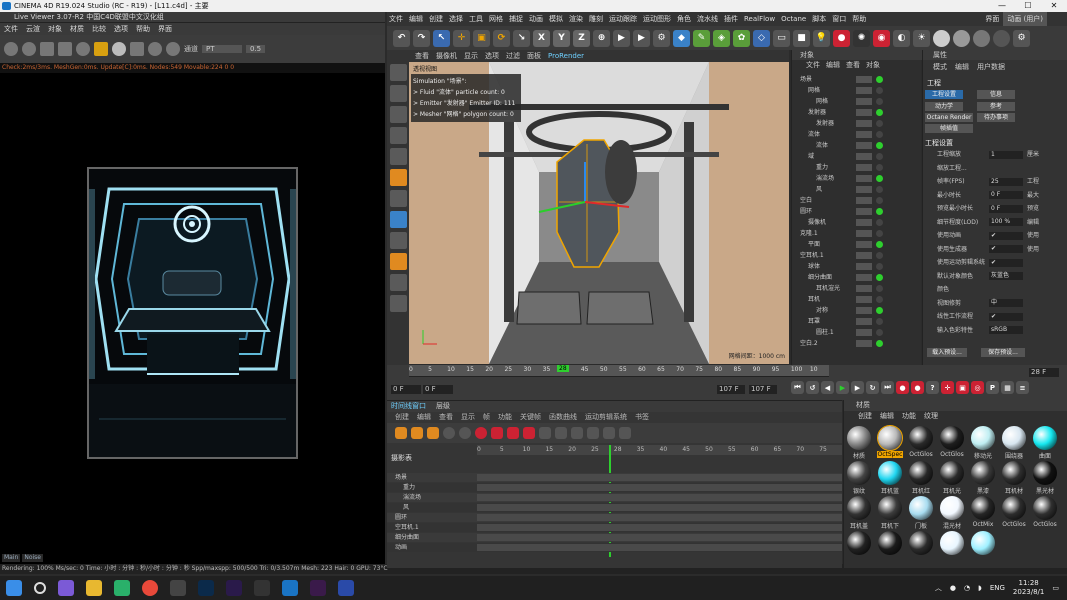 The width and height of the screenshot is (1067, 600). Describe the element at coordinates (857, 321) in the screenshot. I see `object-row: 耳罩` at that location.